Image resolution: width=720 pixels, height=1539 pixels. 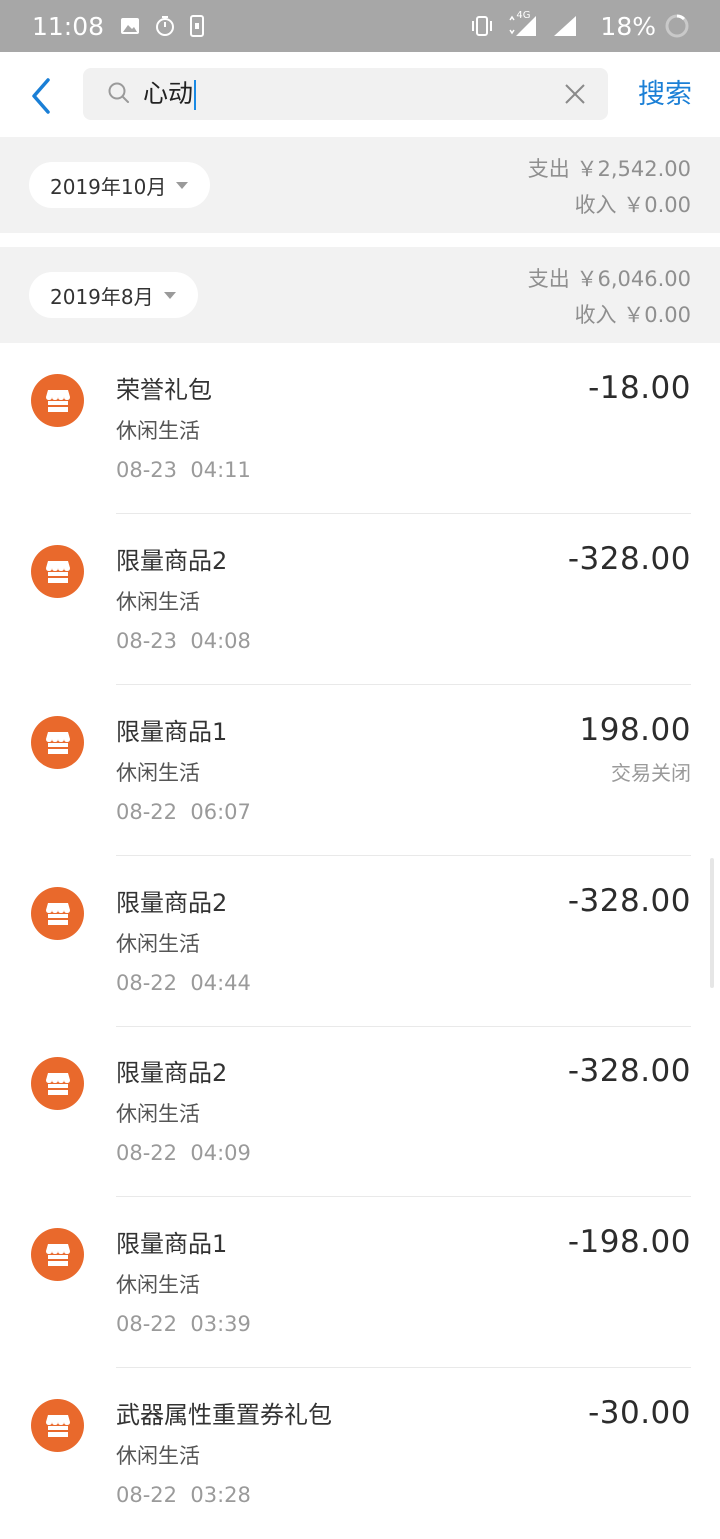 I want to click on month-summary: 支出 ￥6,046.00 收入 ￥0.00, so click(x=609, y=297).